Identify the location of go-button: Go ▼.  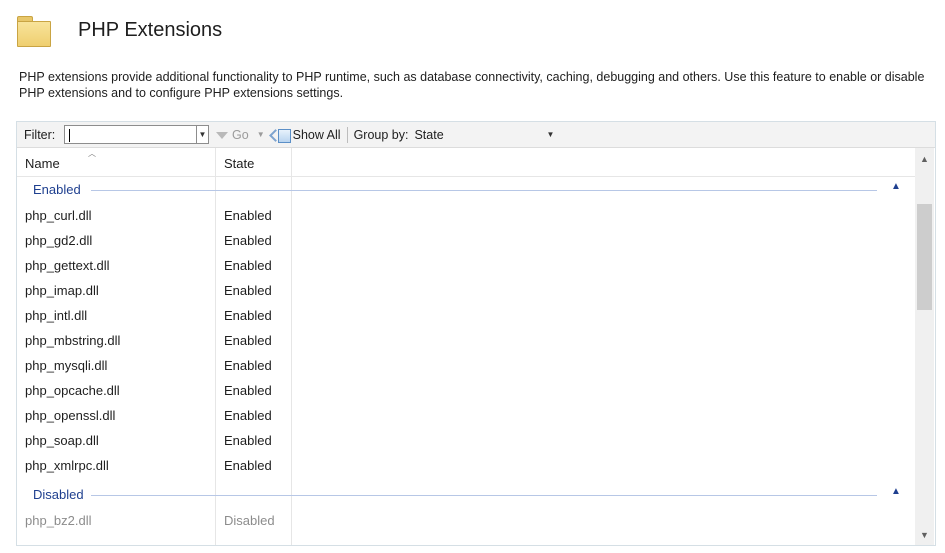
(240, 135).